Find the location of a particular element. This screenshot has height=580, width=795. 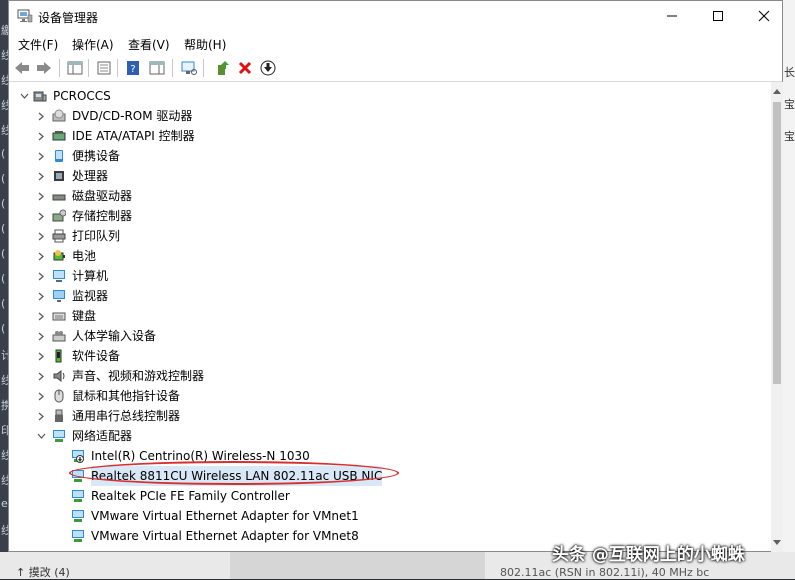

network-adapter-item: Realtek PCIe FE Family Controller is located at coordinates (389, 496).